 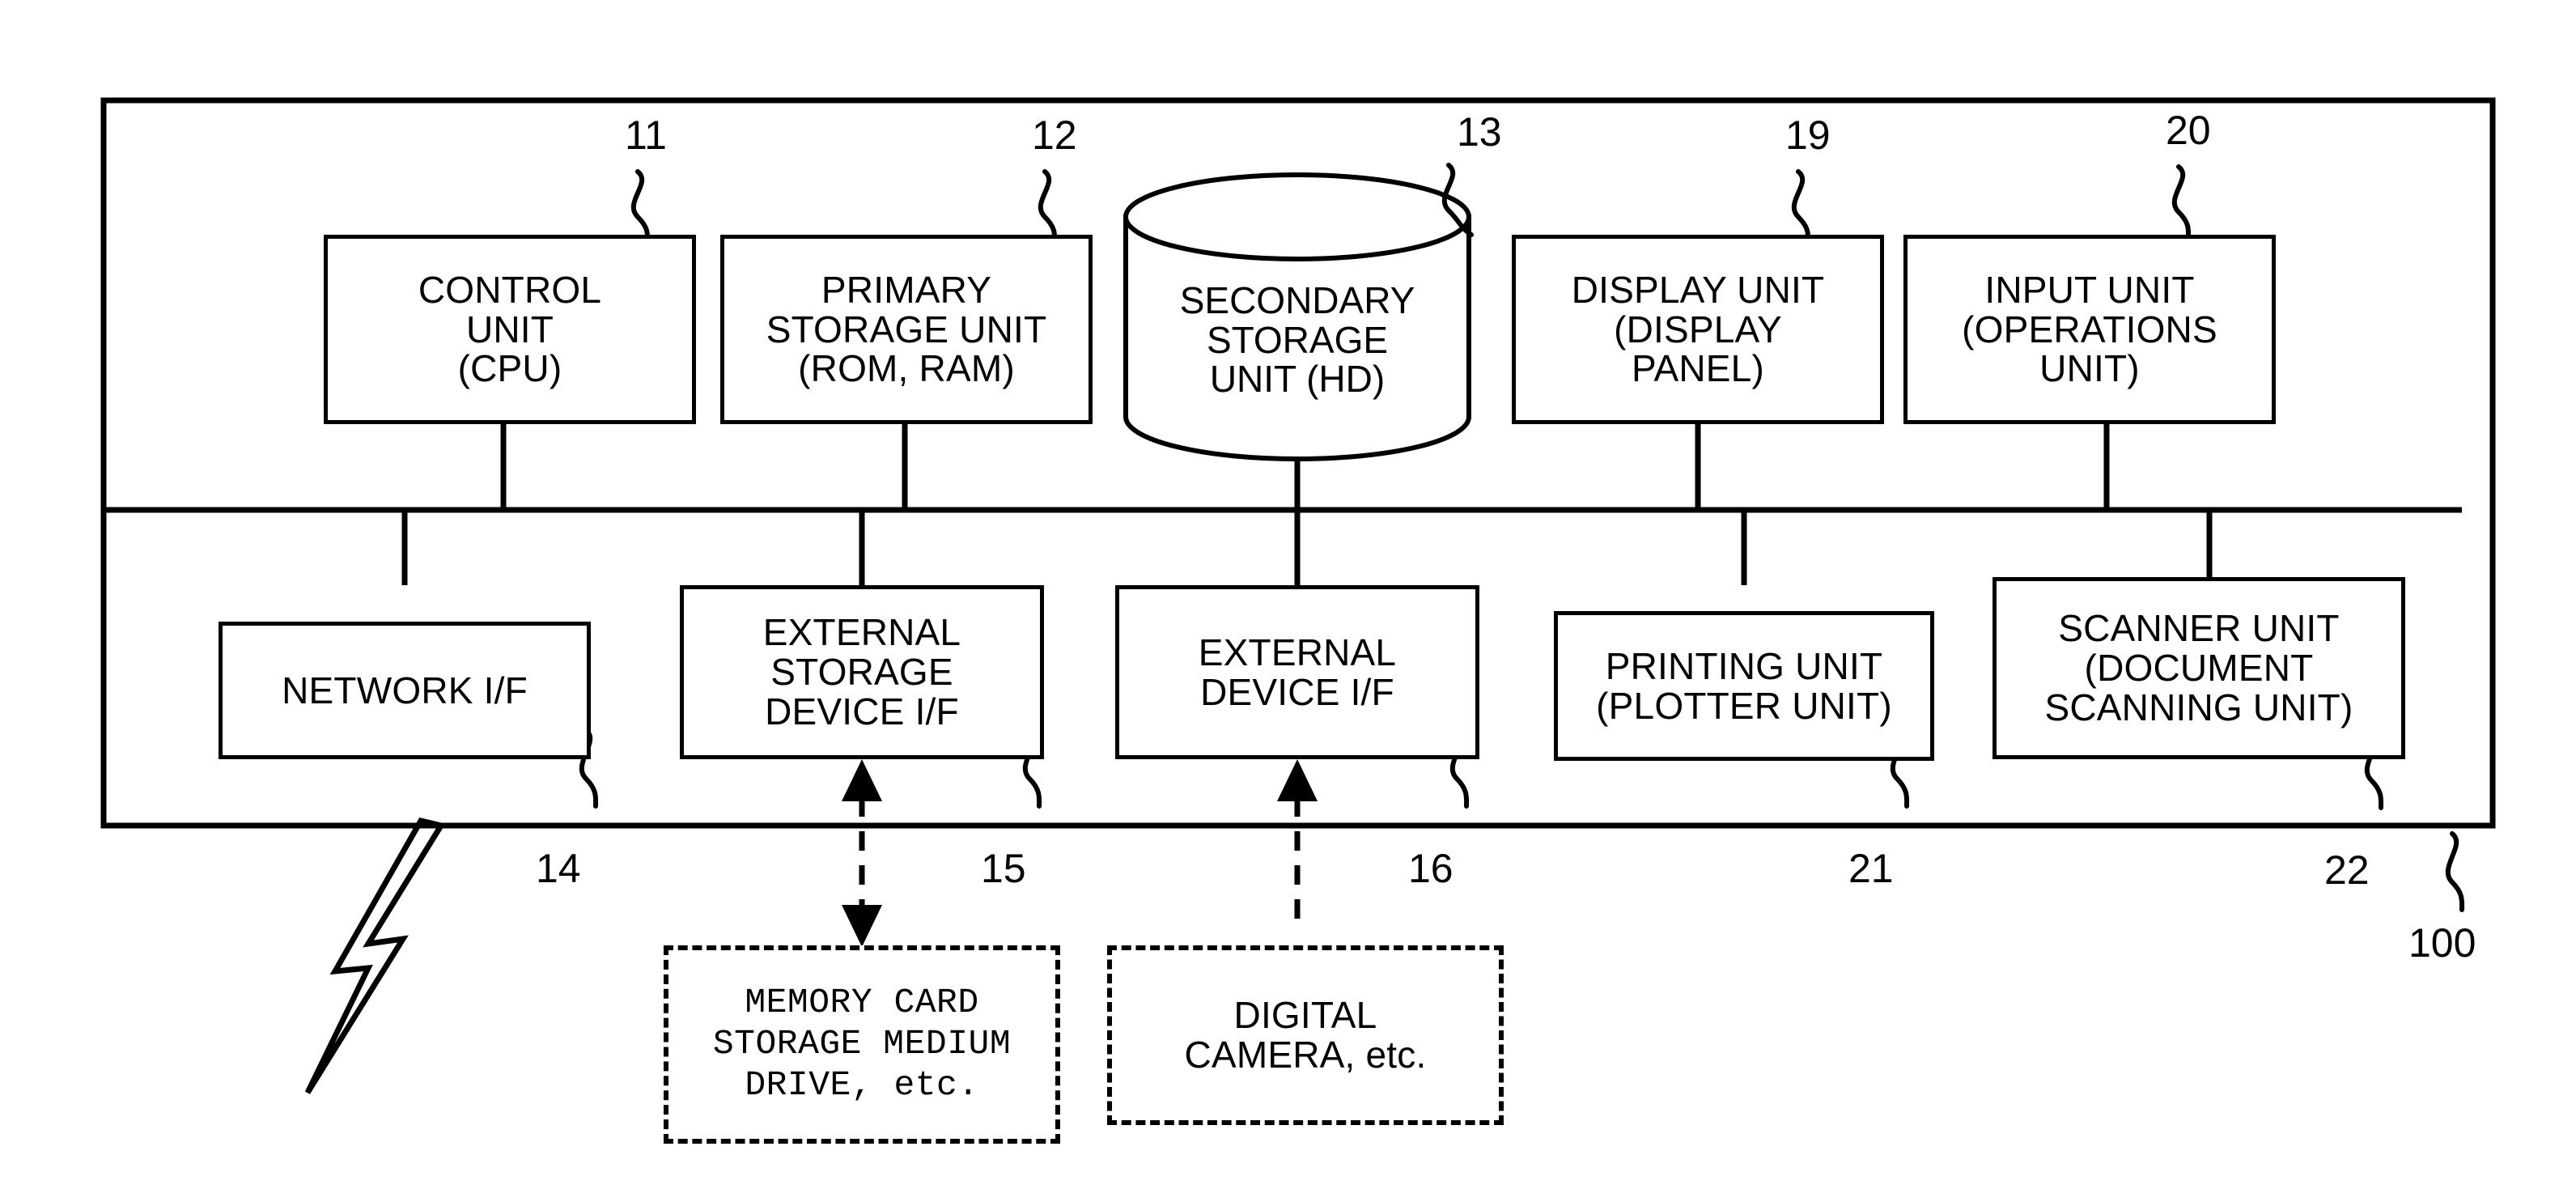 I want to click on ref-number-22: 22, so click(x=2347, y=870).